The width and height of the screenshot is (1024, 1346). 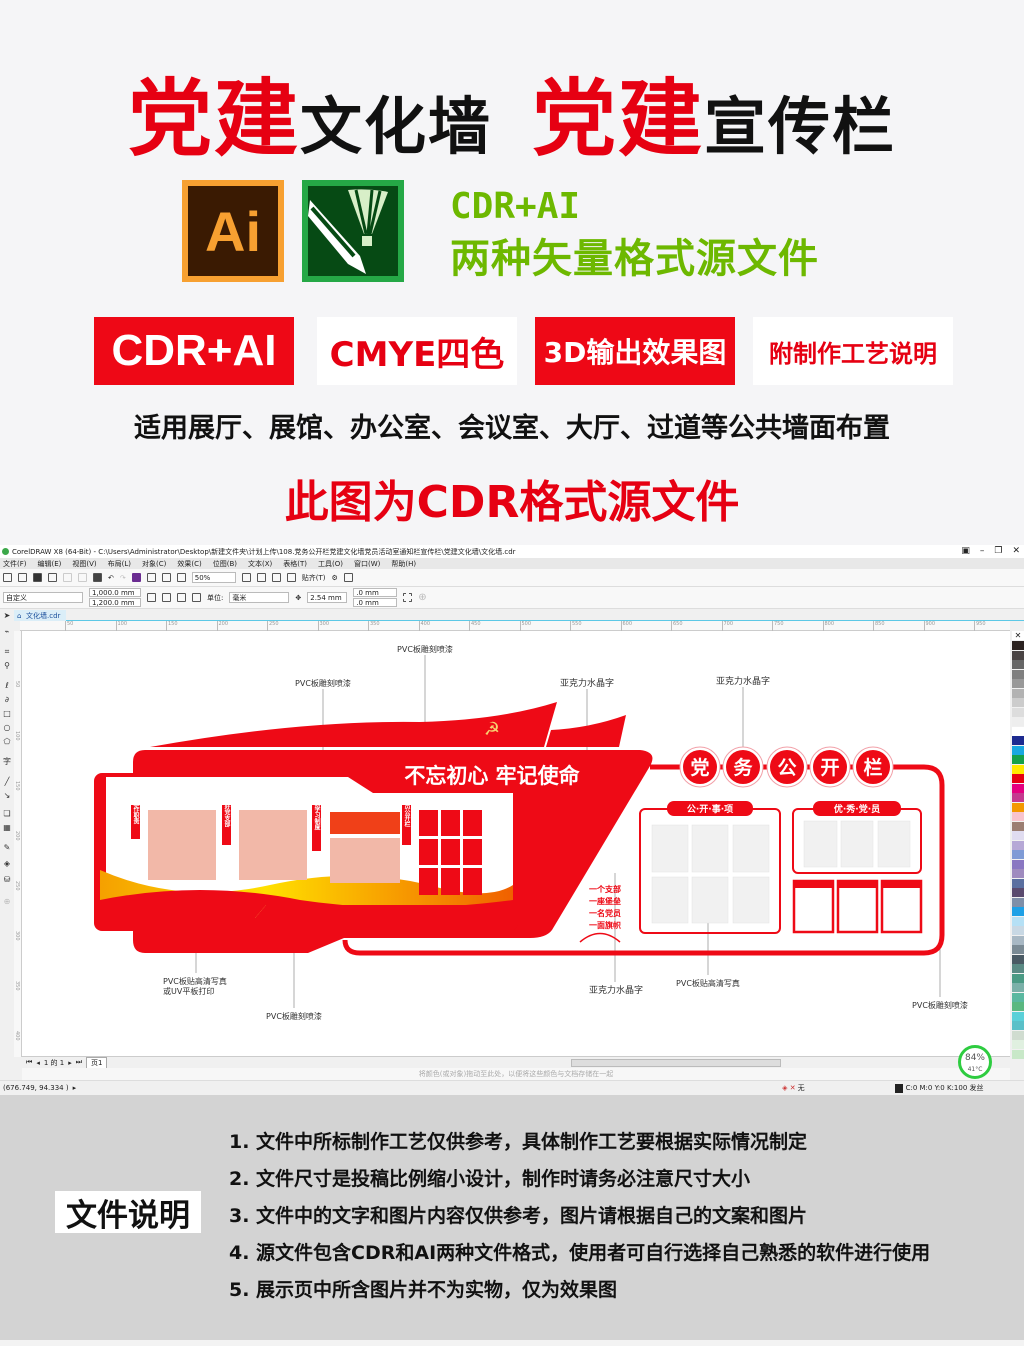 I want to click on label-body-top: PVC板雕刻喷漆, so click(x=323, y=683).